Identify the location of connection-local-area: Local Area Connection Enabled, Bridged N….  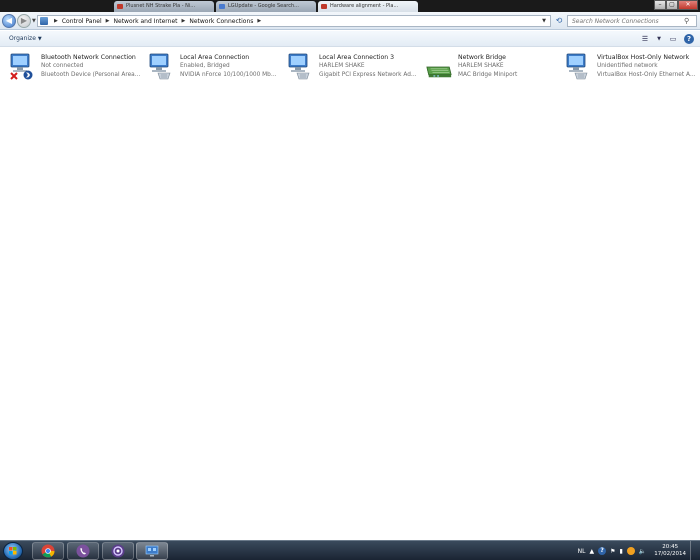
(211, 68).